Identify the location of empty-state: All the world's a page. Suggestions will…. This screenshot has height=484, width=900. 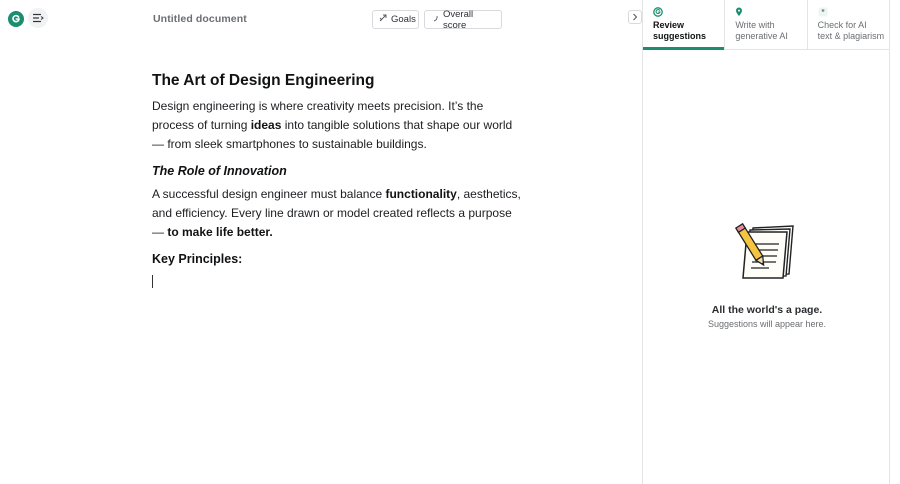
(767, 275).